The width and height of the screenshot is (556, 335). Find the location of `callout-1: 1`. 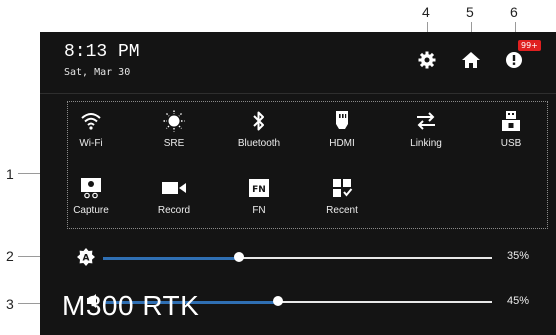

callout-1: 1 is located at coordinates (10, 174).